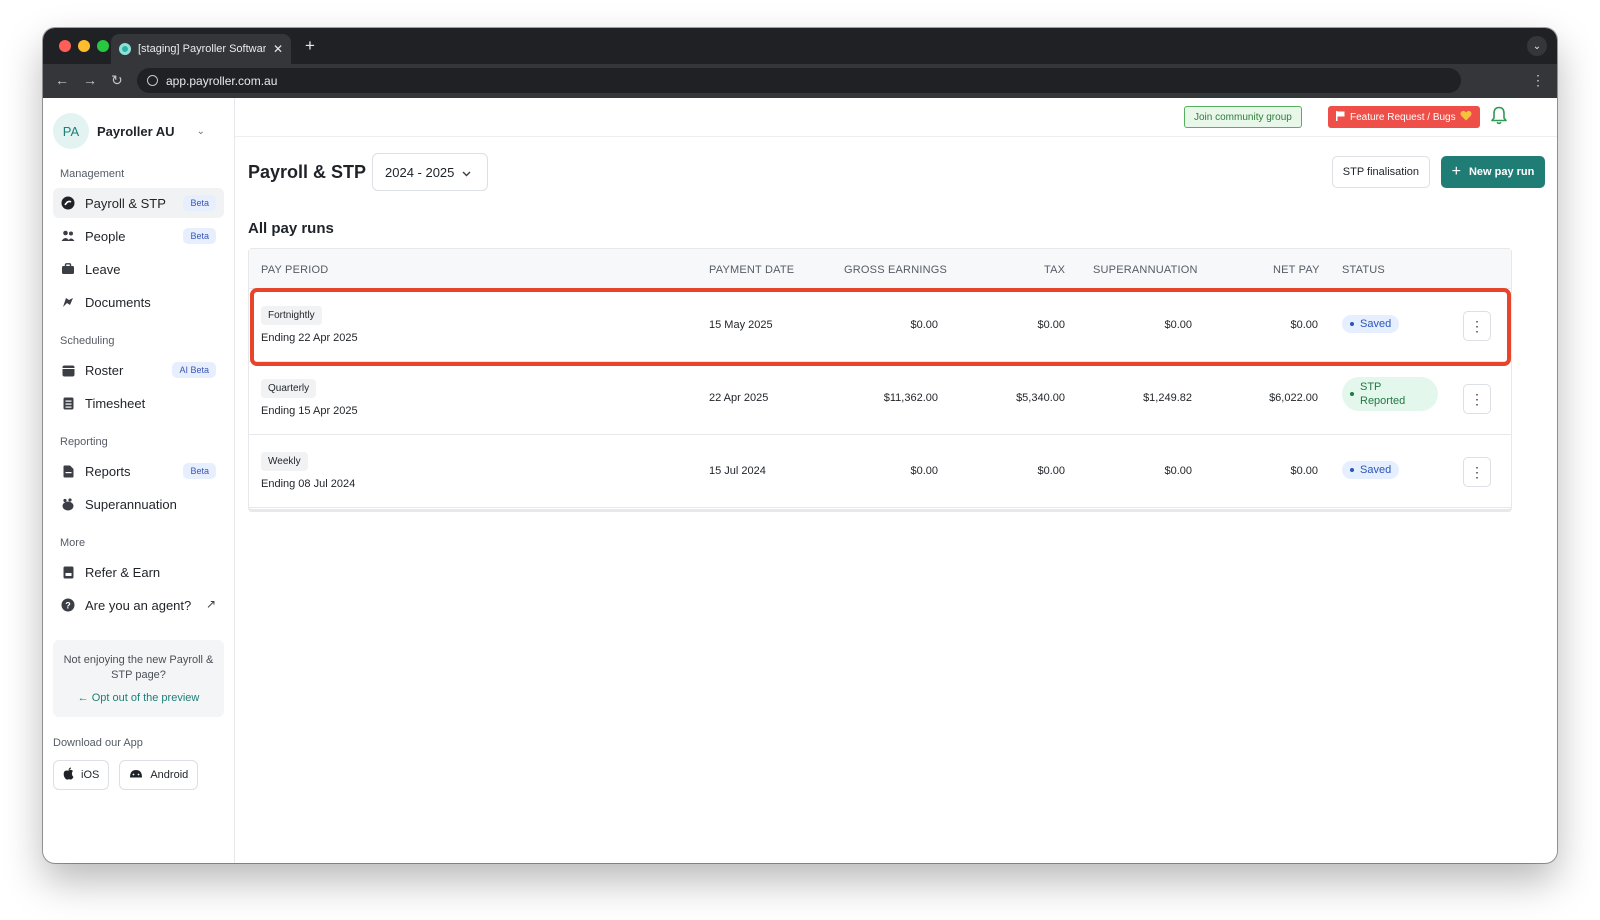 This screenshot has width=1600, height=920. Describe the element at coordinates (284, 461) in the screenshot. I see `frequency-tag: Weekly` at that location.